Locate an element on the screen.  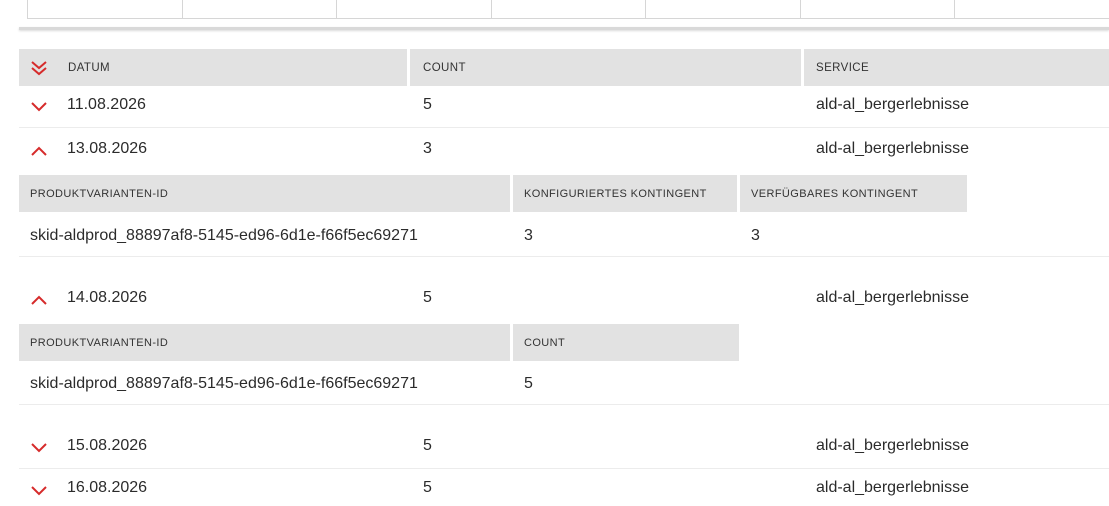
row-datum: 13.08.2026 is located at coordinates (107, 148).